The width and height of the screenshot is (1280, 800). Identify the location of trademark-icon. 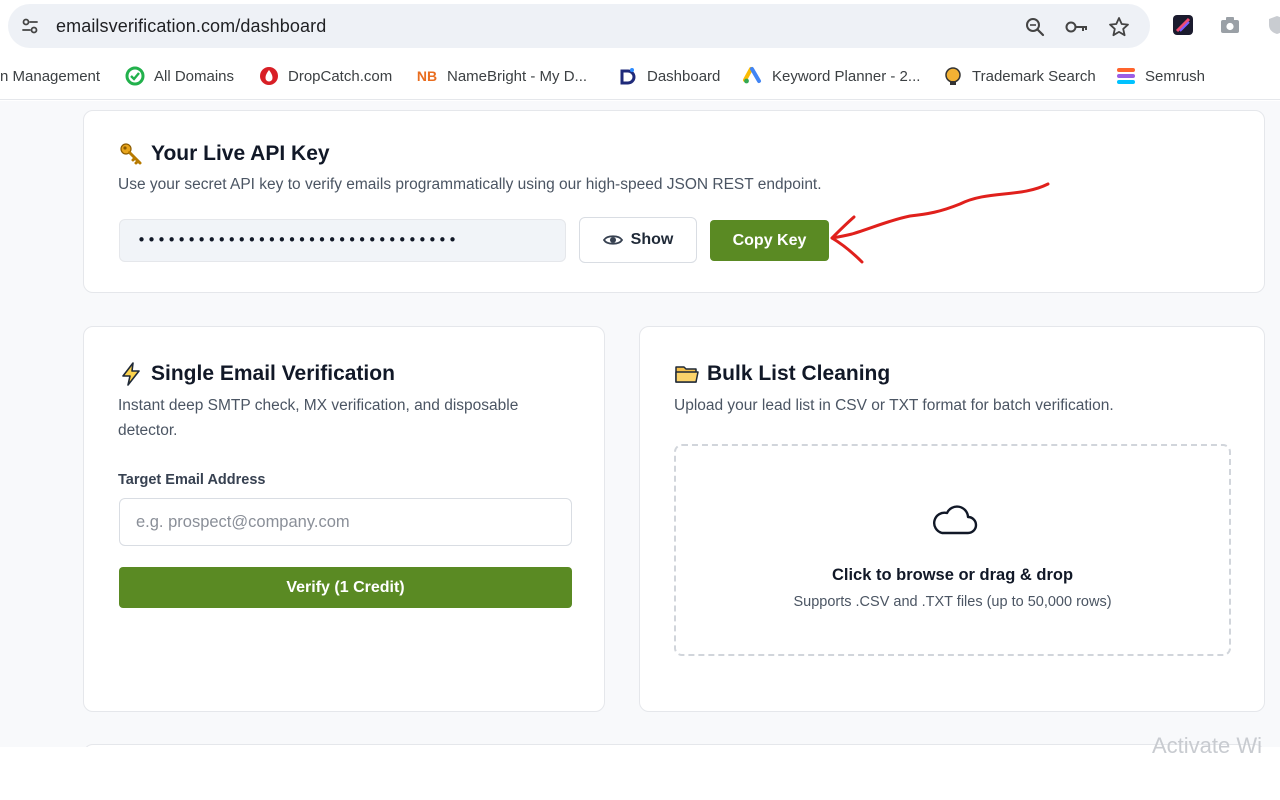
(953, 76).